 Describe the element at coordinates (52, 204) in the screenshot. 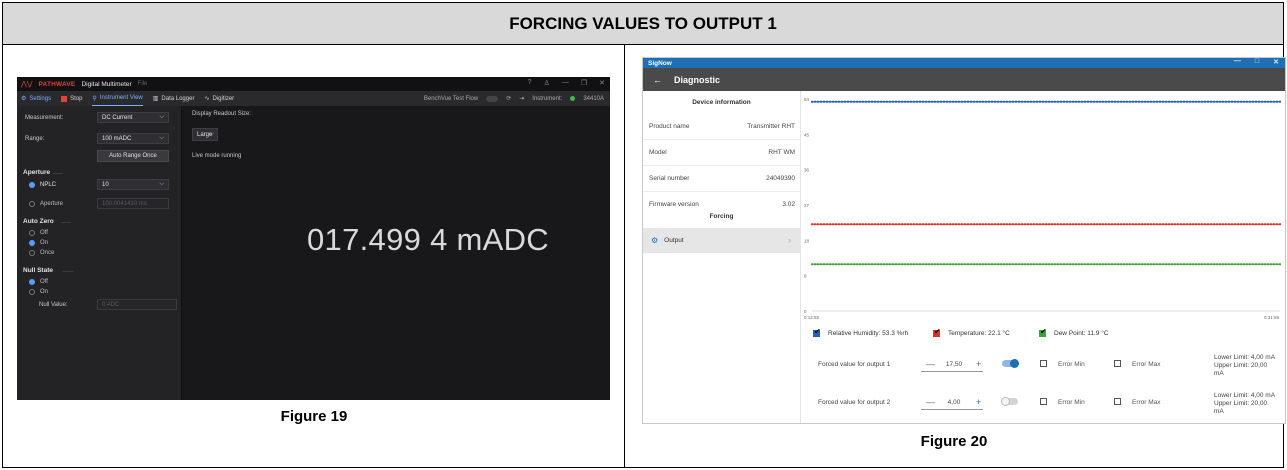

I see `aperture-label: Aperture` at that location.